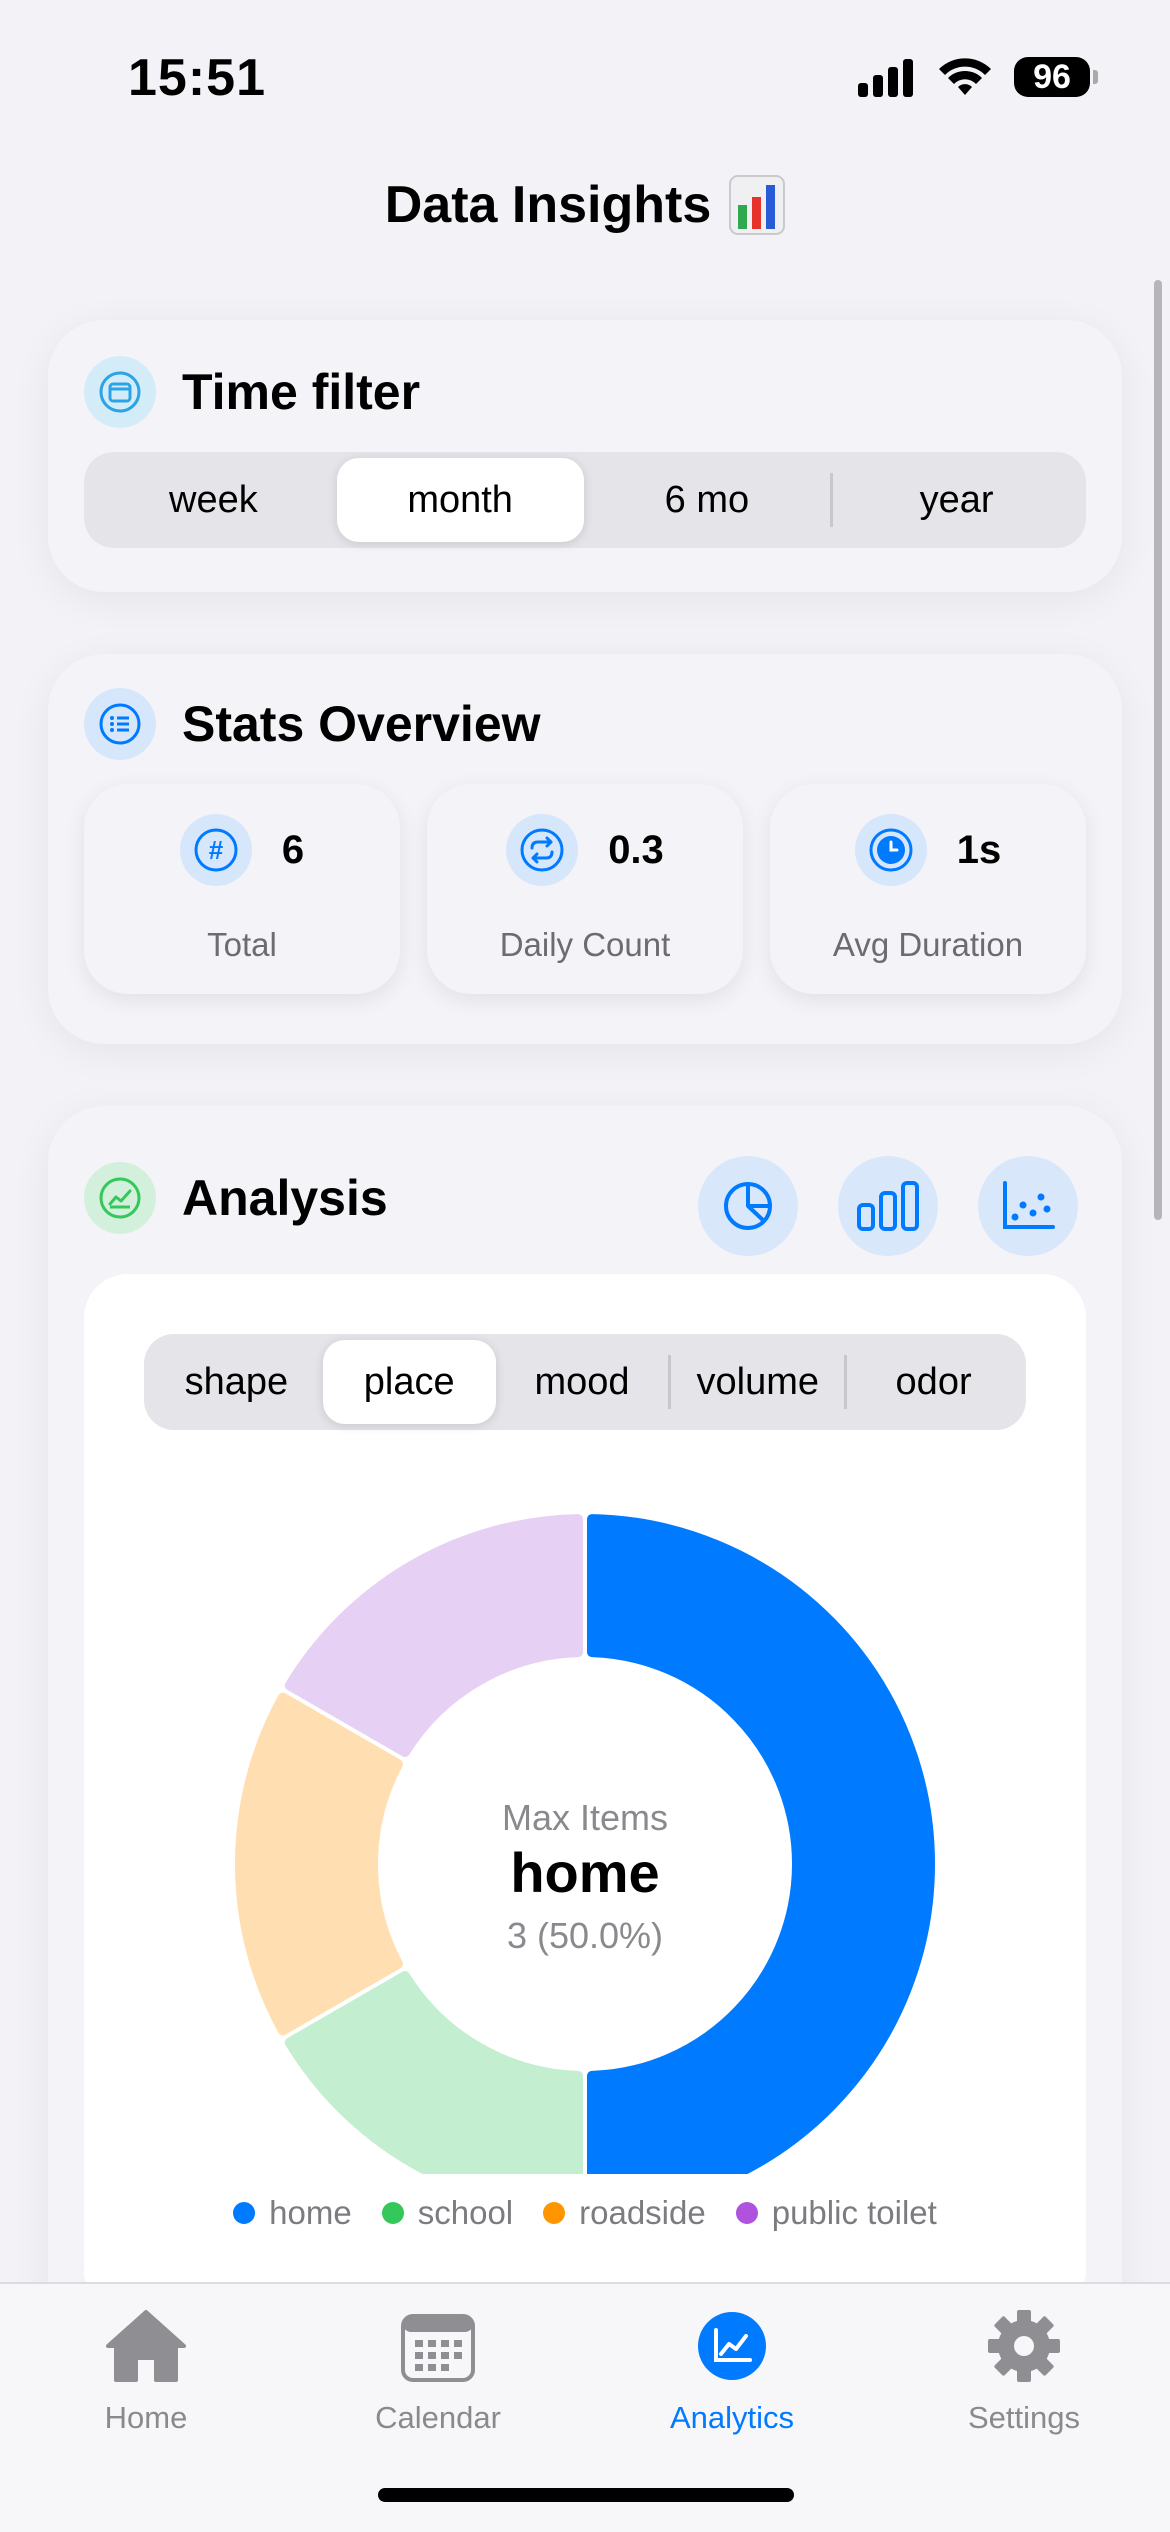  I want to click on analysis-header: Analysis, so click(236, 1198).